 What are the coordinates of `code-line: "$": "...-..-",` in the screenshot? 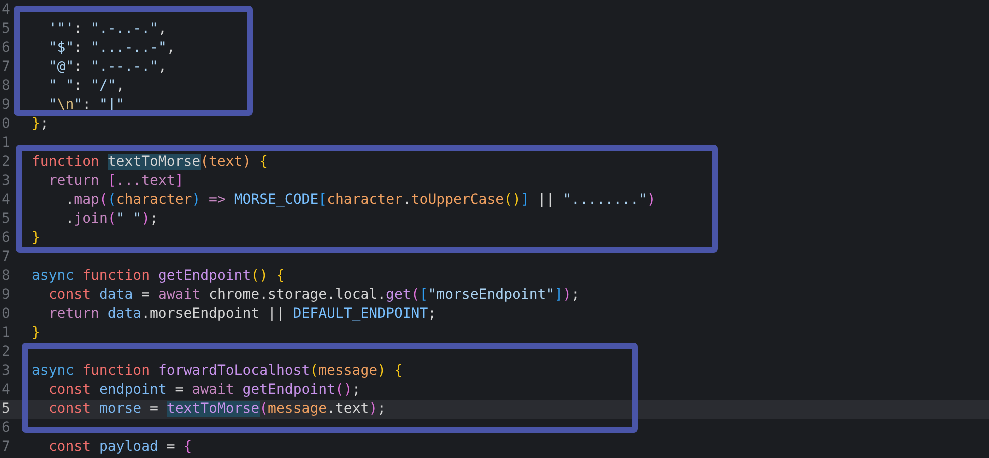 It's located at (112, 48).